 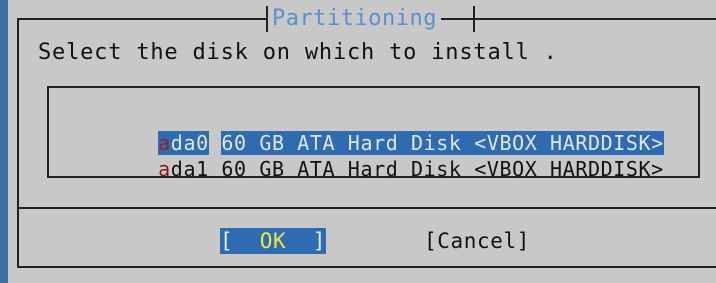 I want to click on title-divider-right, so click(x=474, y=19).